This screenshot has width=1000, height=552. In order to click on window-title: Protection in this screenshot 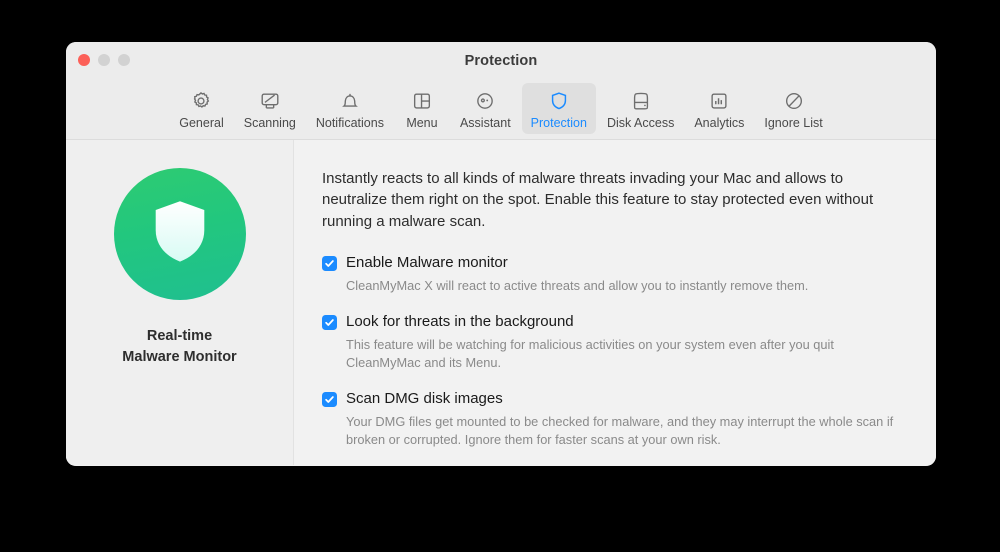, I will do `click(501, 61)`.